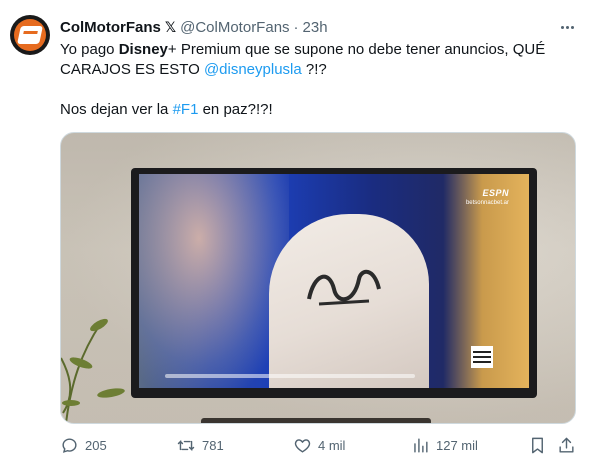  What do you see at coordinates (316, 420) in the screenshot?
I see `tv-stand` at bounding box center [316, 420].